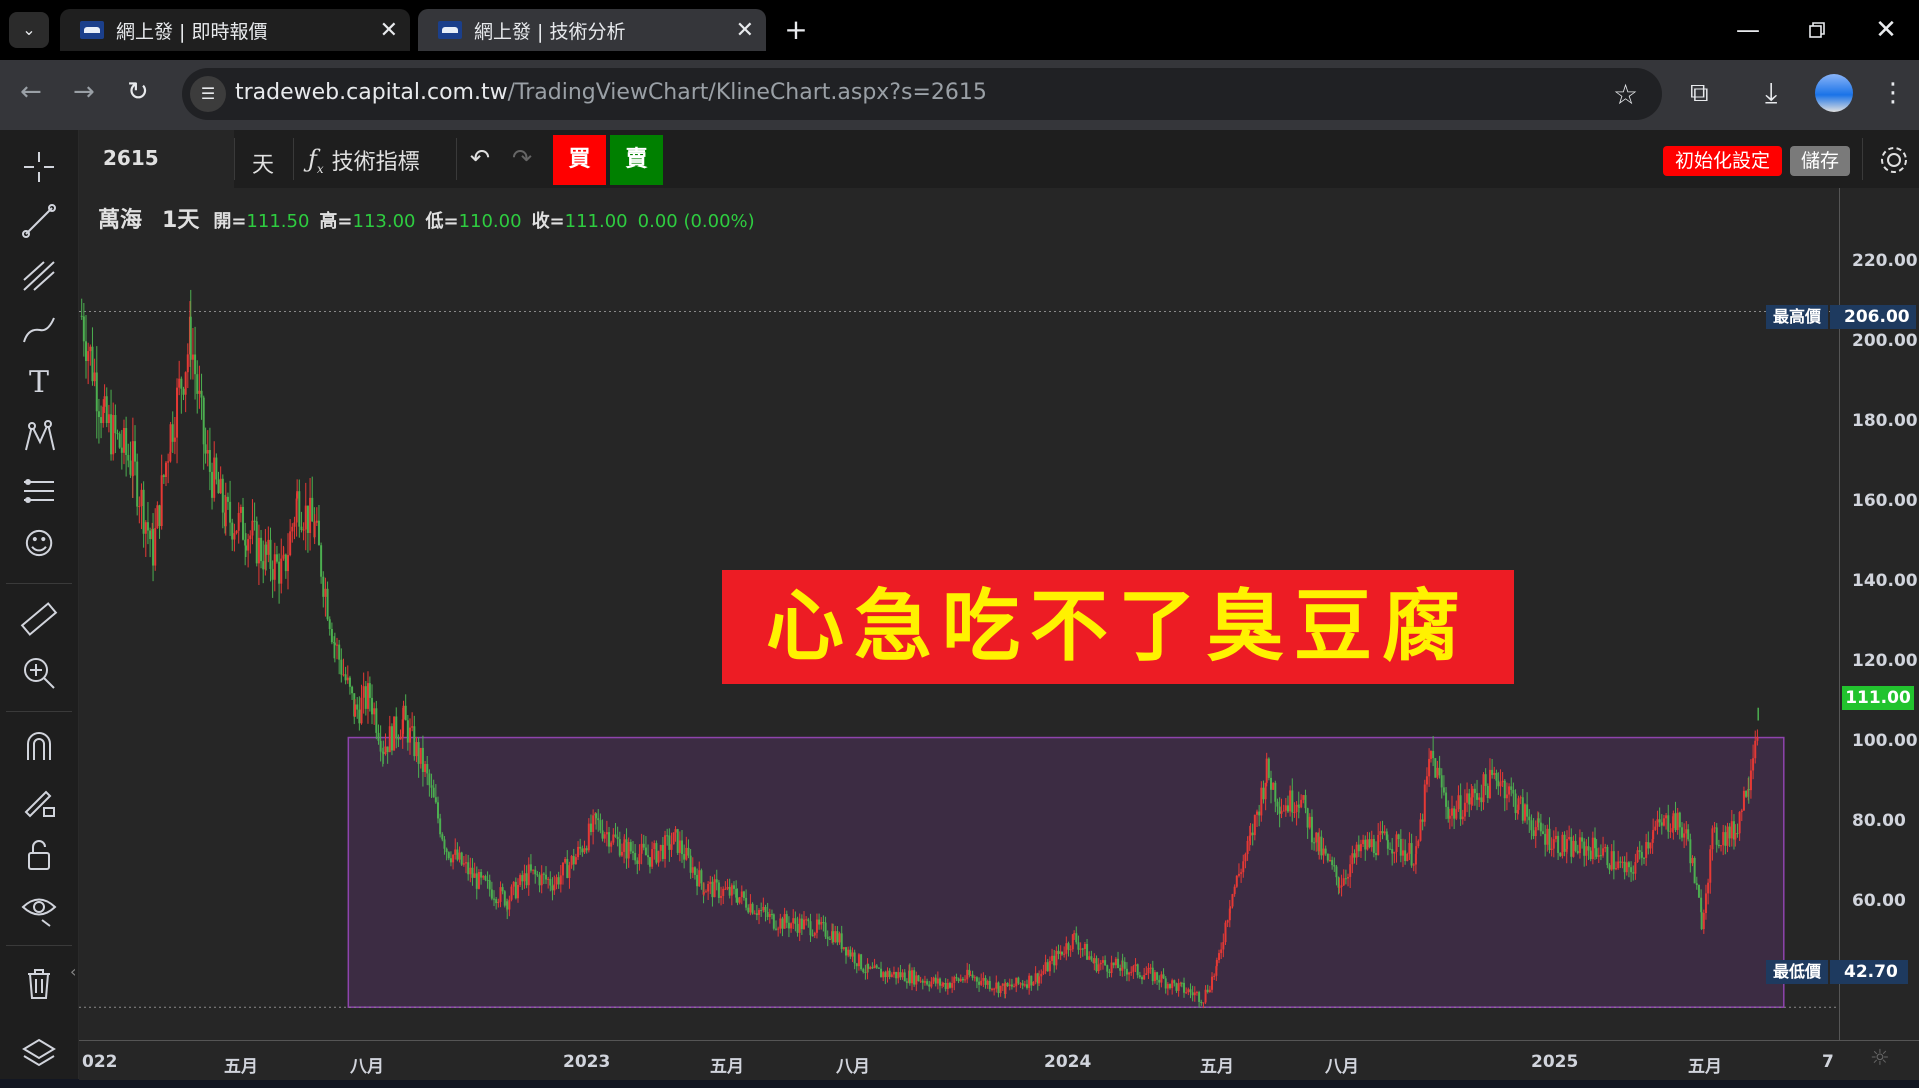 The width and height of the screenshot is (1919, 1088). I want to click on legend-close-label: 收=, so click(548, 221).